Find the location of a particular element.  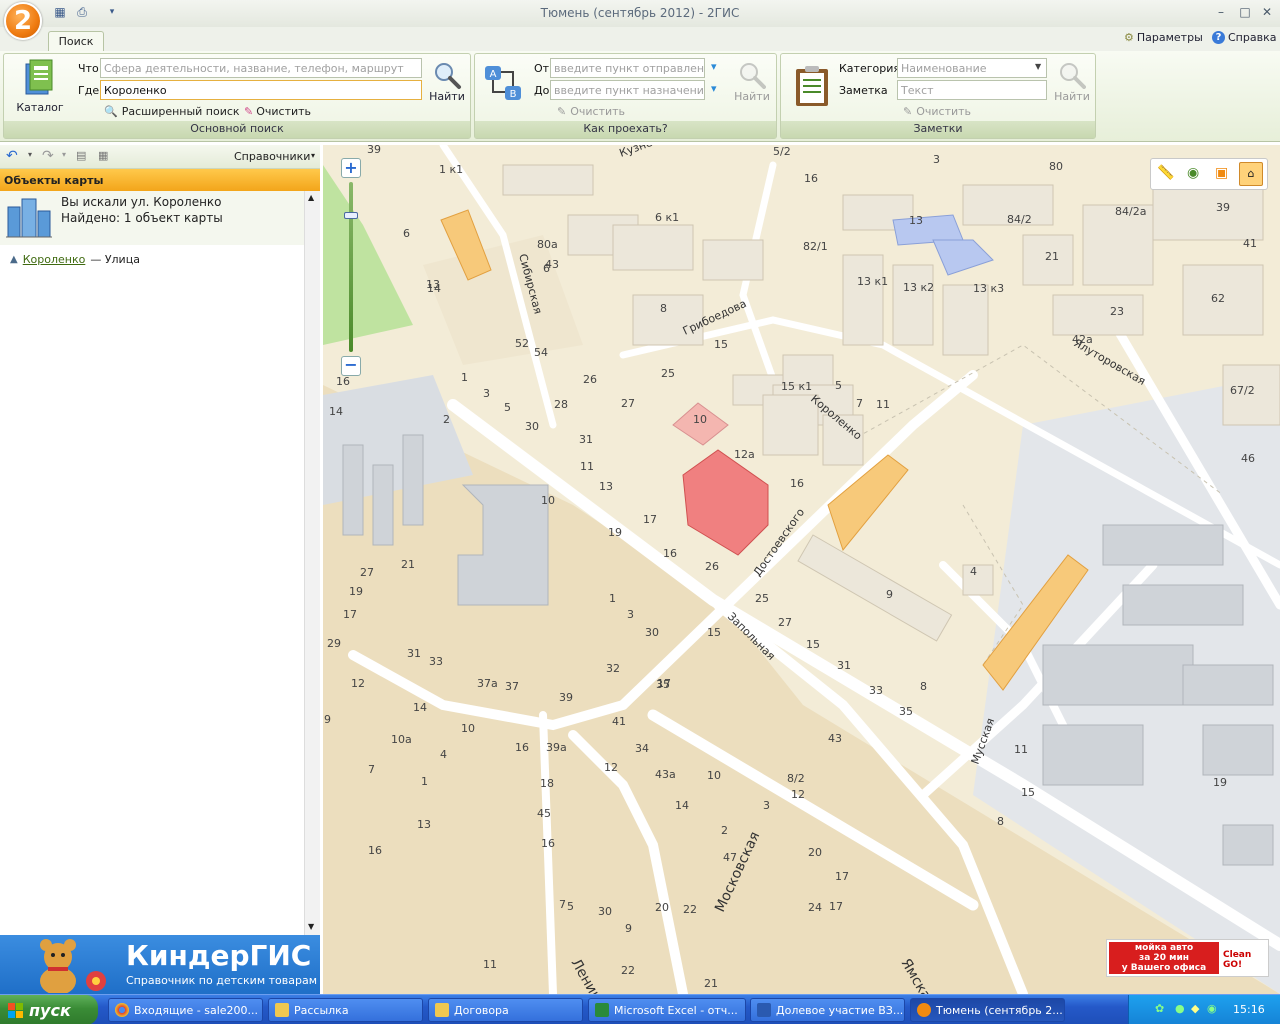

house-number-label: 39а is located at coordinates (556, 747).